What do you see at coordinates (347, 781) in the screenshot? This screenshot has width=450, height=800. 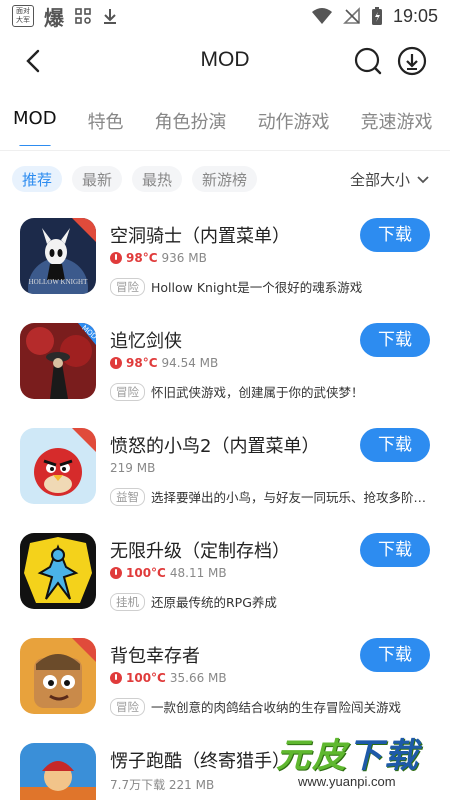 I see `watermark-url: www.yuanpi.com` at bounding box center [347, 781].